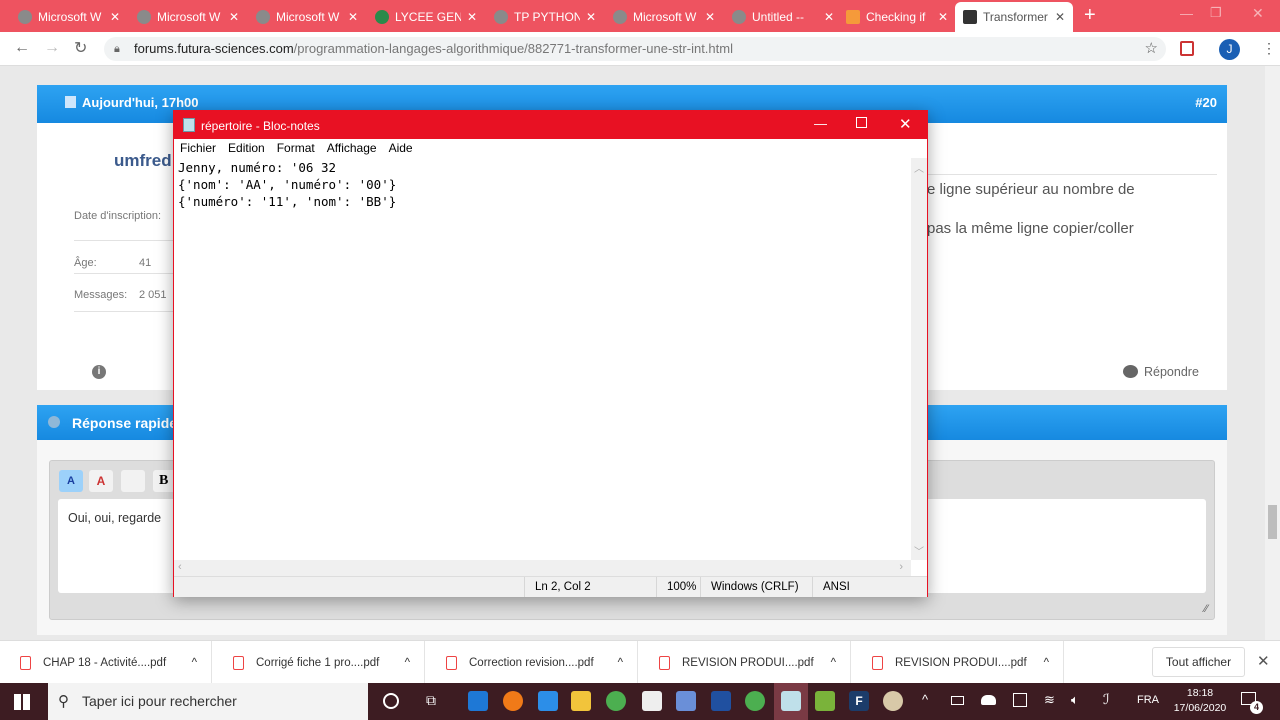 The width and height of the screenshot is (1280, 720). Describe the element at coordinates (548, 701) in the screenshot. I see `ie-icon` at that location.